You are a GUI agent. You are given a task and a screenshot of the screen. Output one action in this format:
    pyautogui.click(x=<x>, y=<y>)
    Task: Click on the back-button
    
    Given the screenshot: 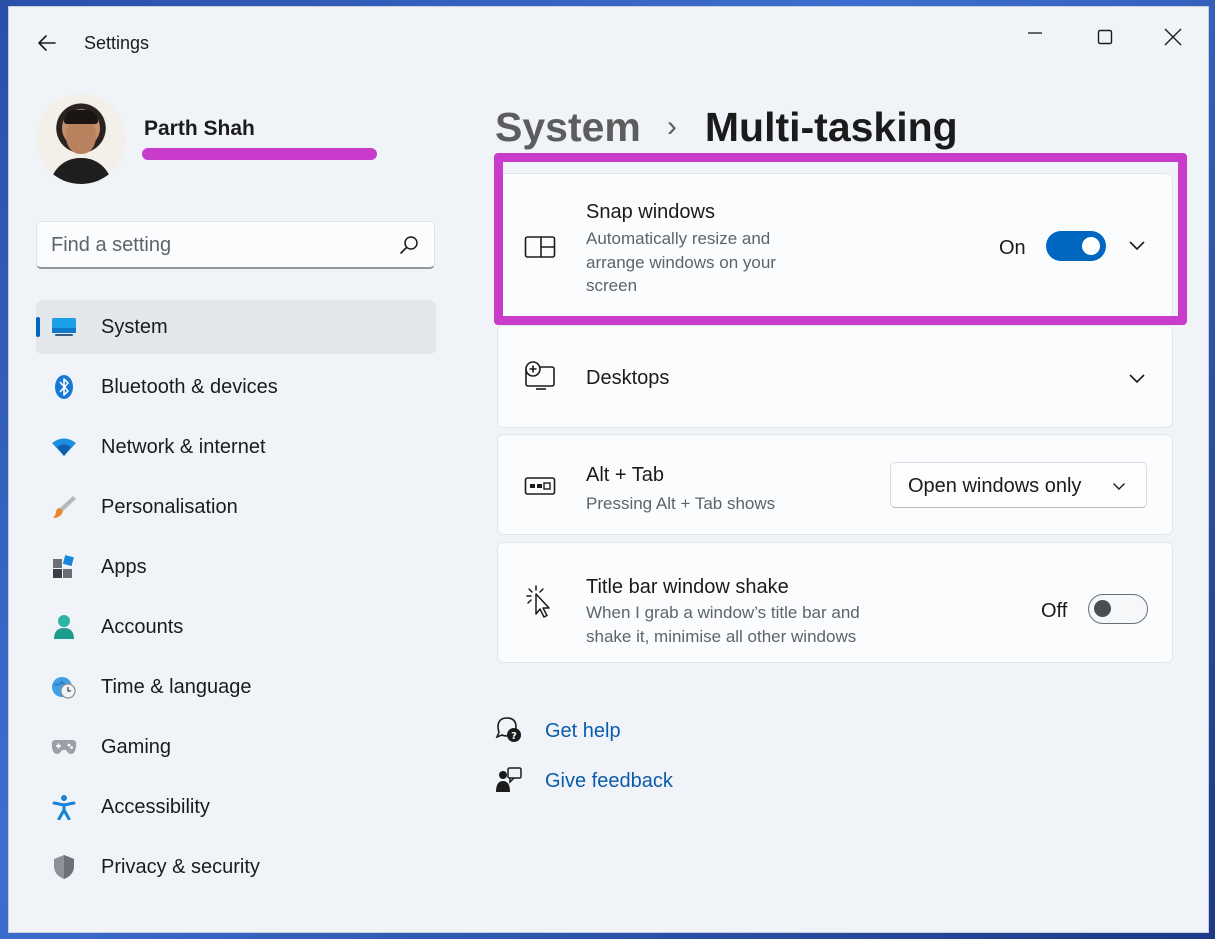 What is the action you would take?
    pyautogui.click(x=47, y=43)
    